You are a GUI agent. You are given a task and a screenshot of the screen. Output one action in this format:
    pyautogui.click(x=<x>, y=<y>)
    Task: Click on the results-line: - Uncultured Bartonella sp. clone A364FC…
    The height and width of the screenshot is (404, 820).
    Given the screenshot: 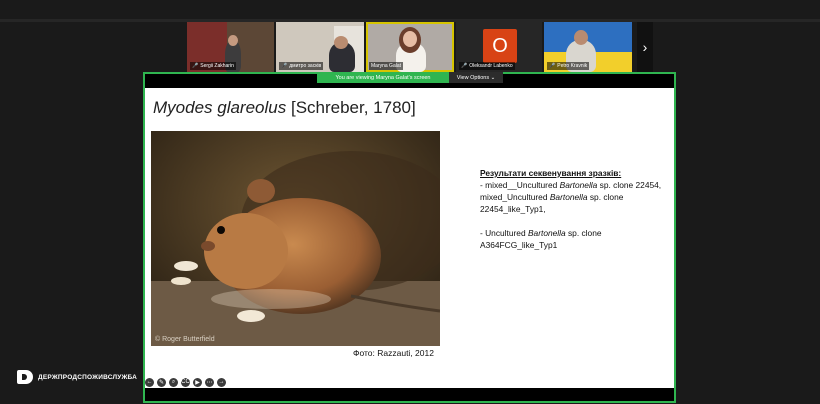 What is the action you would take?
    pyautogui.click(x=541, y=239)
    